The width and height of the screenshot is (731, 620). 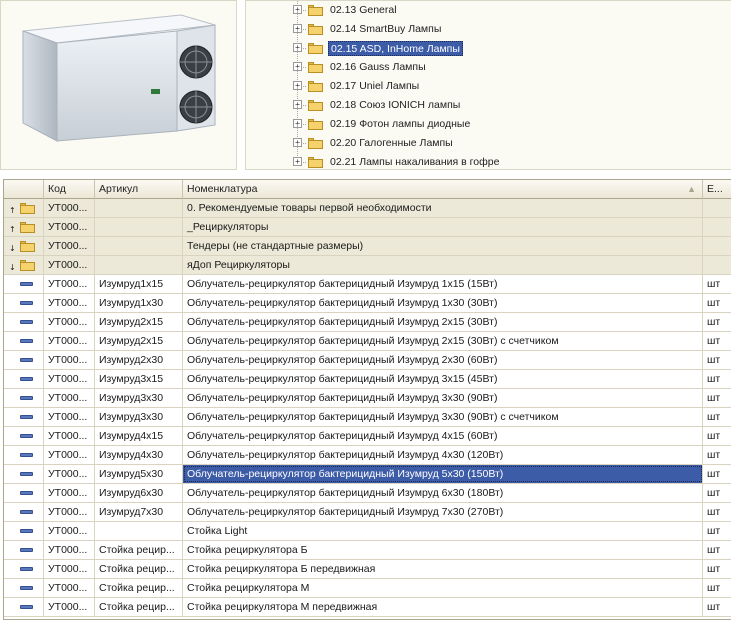 I want to click on name-cell: _Рециркуляторы, so click(x=443, y=227).